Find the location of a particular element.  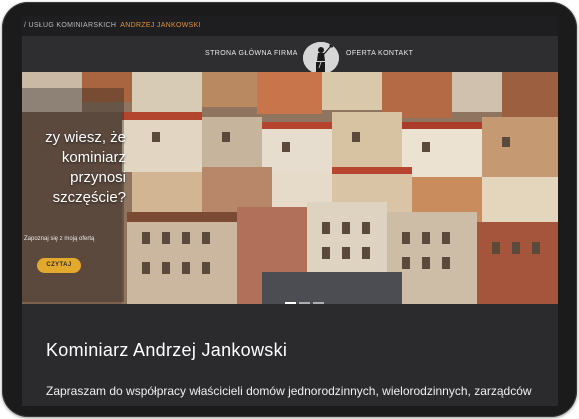

nav-item-offer: OFERTA is located at coordinates (361, 54).